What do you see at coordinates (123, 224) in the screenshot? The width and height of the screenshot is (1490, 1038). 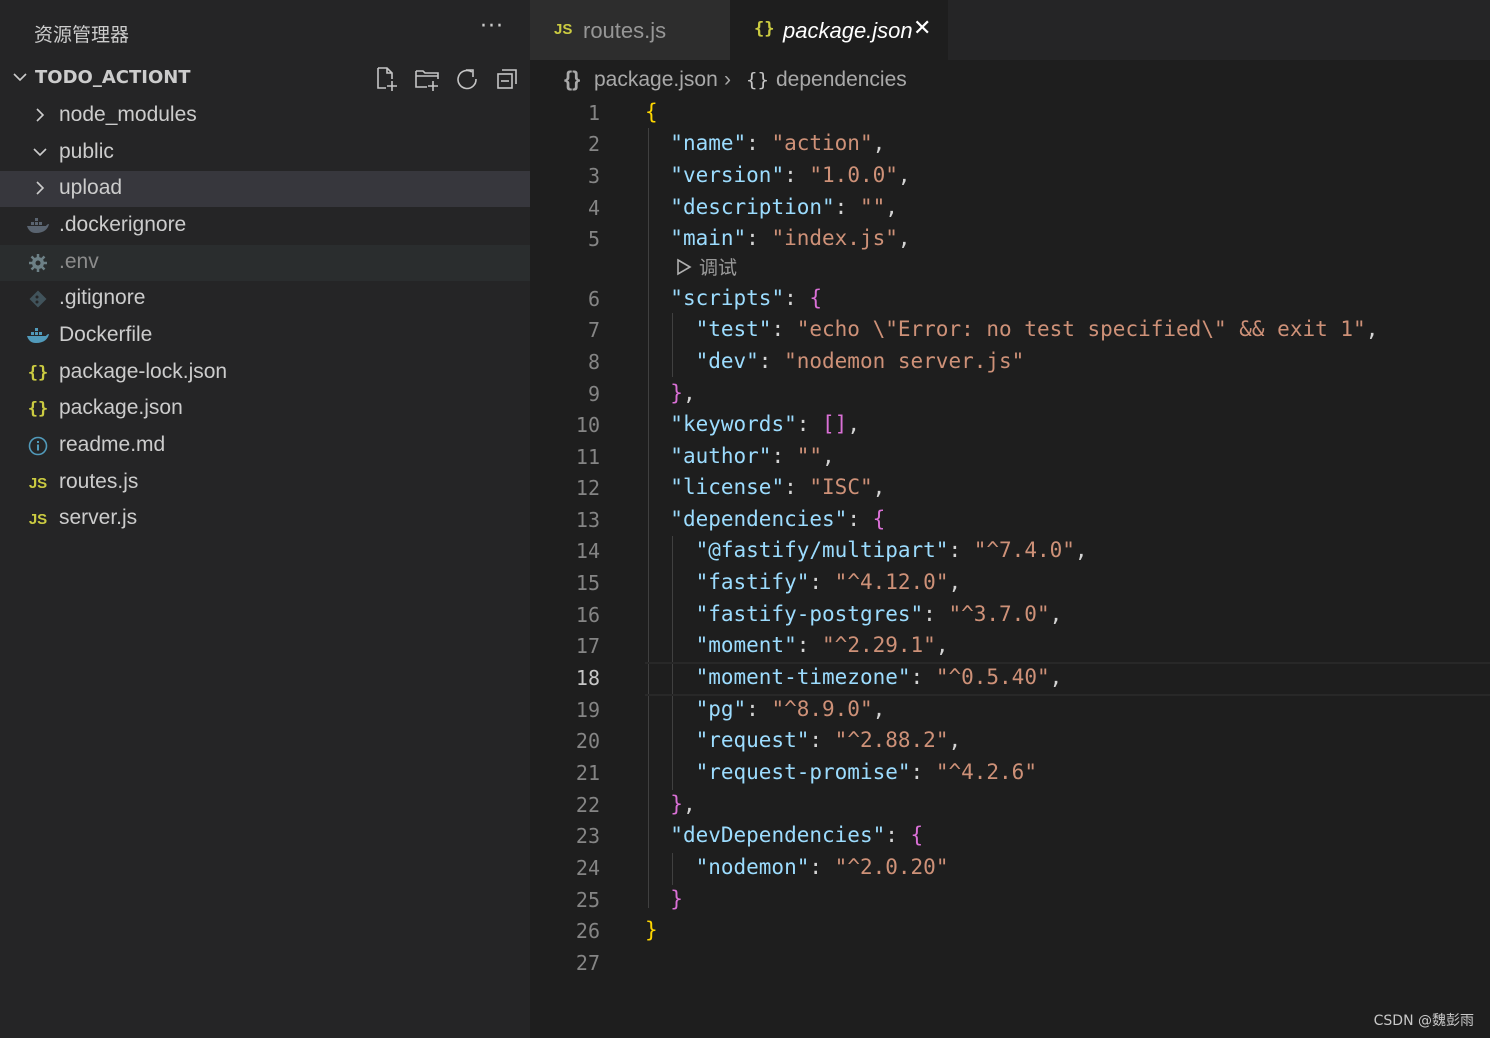 I see `tree-item-label: .dockerignore` at bounding box center [123, 224].